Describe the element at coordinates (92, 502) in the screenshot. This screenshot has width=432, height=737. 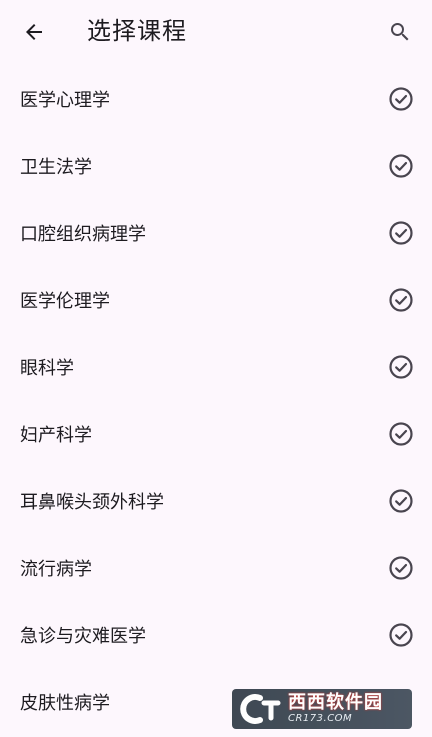
I see `course-label: 耳鼻喉头颈外科学` at that location.